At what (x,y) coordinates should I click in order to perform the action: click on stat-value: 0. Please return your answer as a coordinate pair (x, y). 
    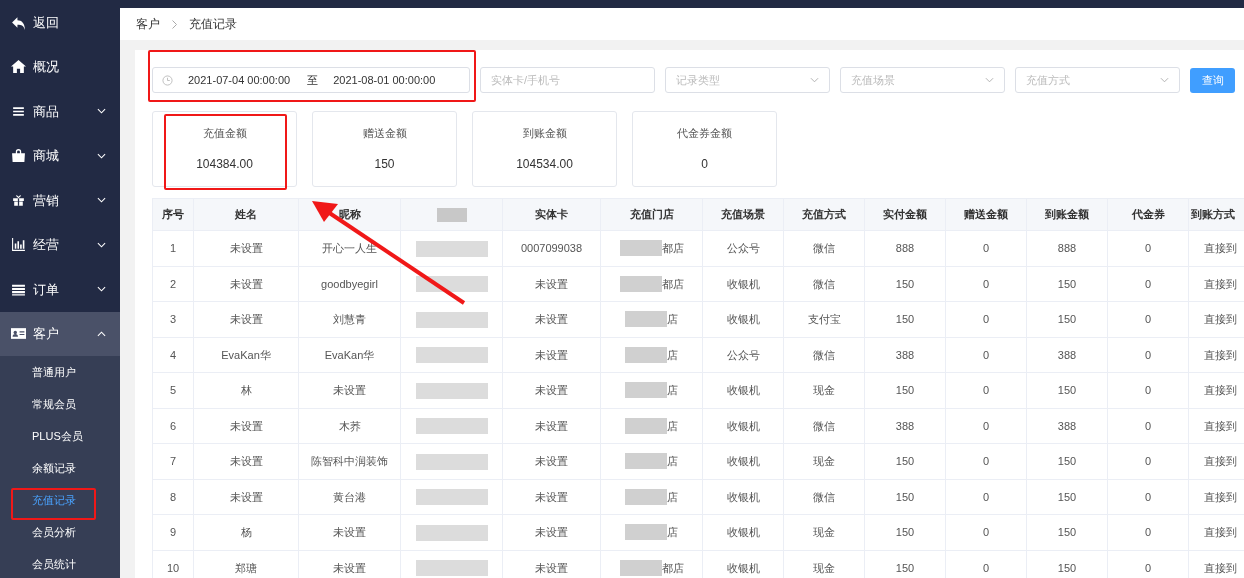
    Looking at the image, I should click on (704, 164).